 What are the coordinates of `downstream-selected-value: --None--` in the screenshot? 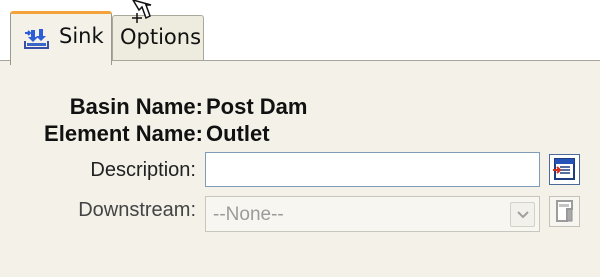 It's located at (248, 214).